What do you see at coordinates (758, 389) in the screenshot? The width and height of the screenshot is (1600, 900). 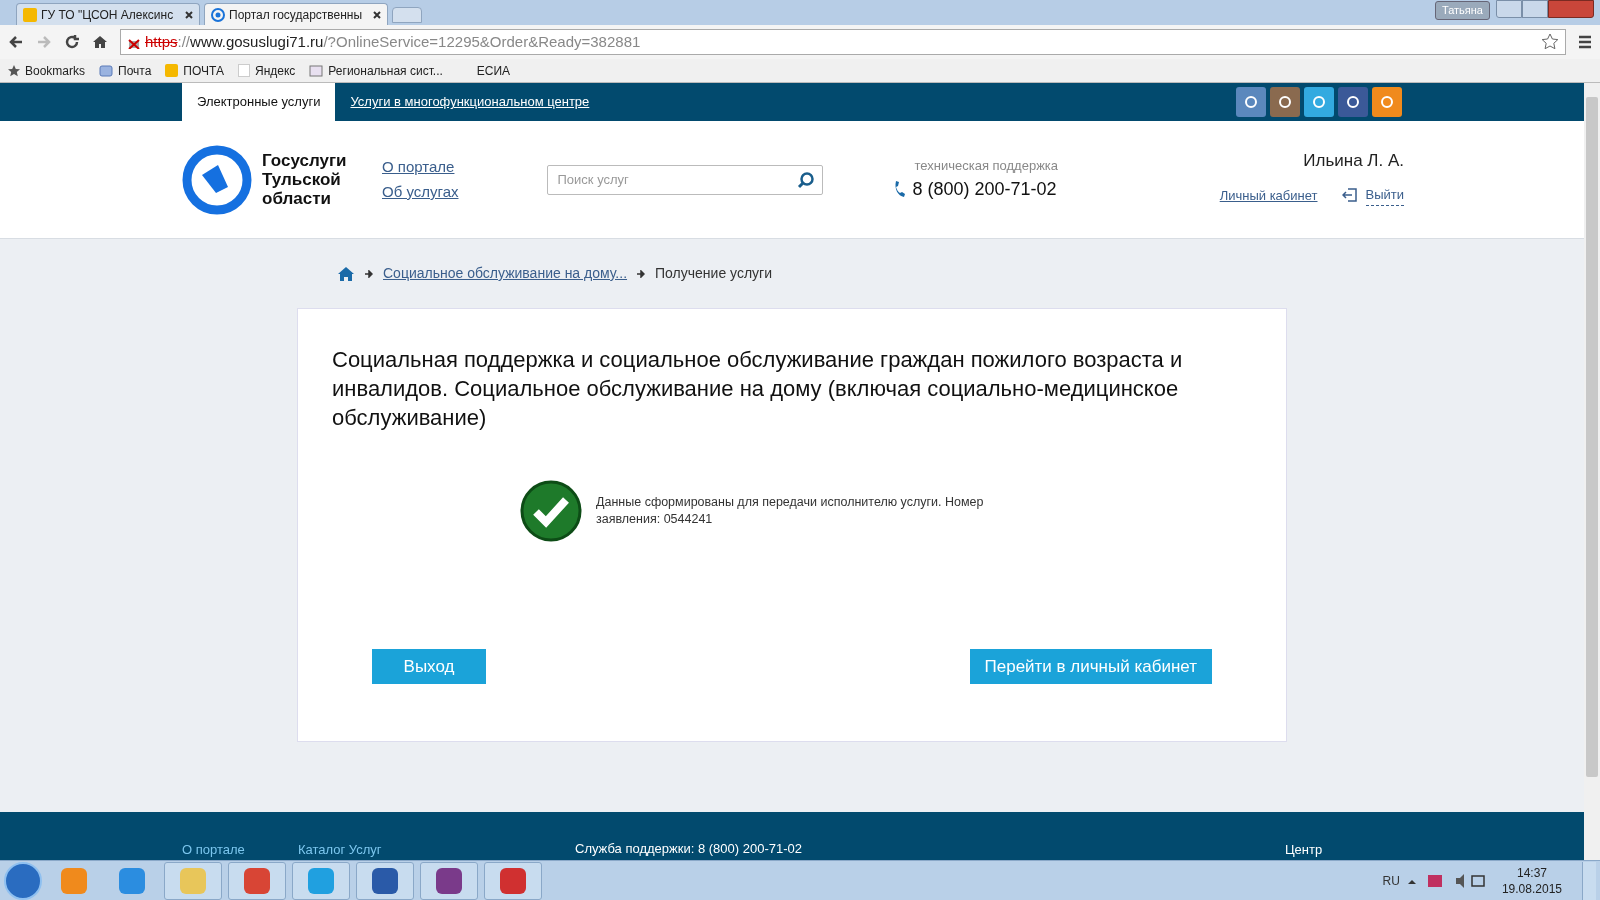 I see `service-title: Социальная поддержка и социальное обслуживание граждан пожилого возраста и инвалидов. Социальное обслуживание на дому (включая социально-медицинское обслуживание)` at bounding box center [758, 389].